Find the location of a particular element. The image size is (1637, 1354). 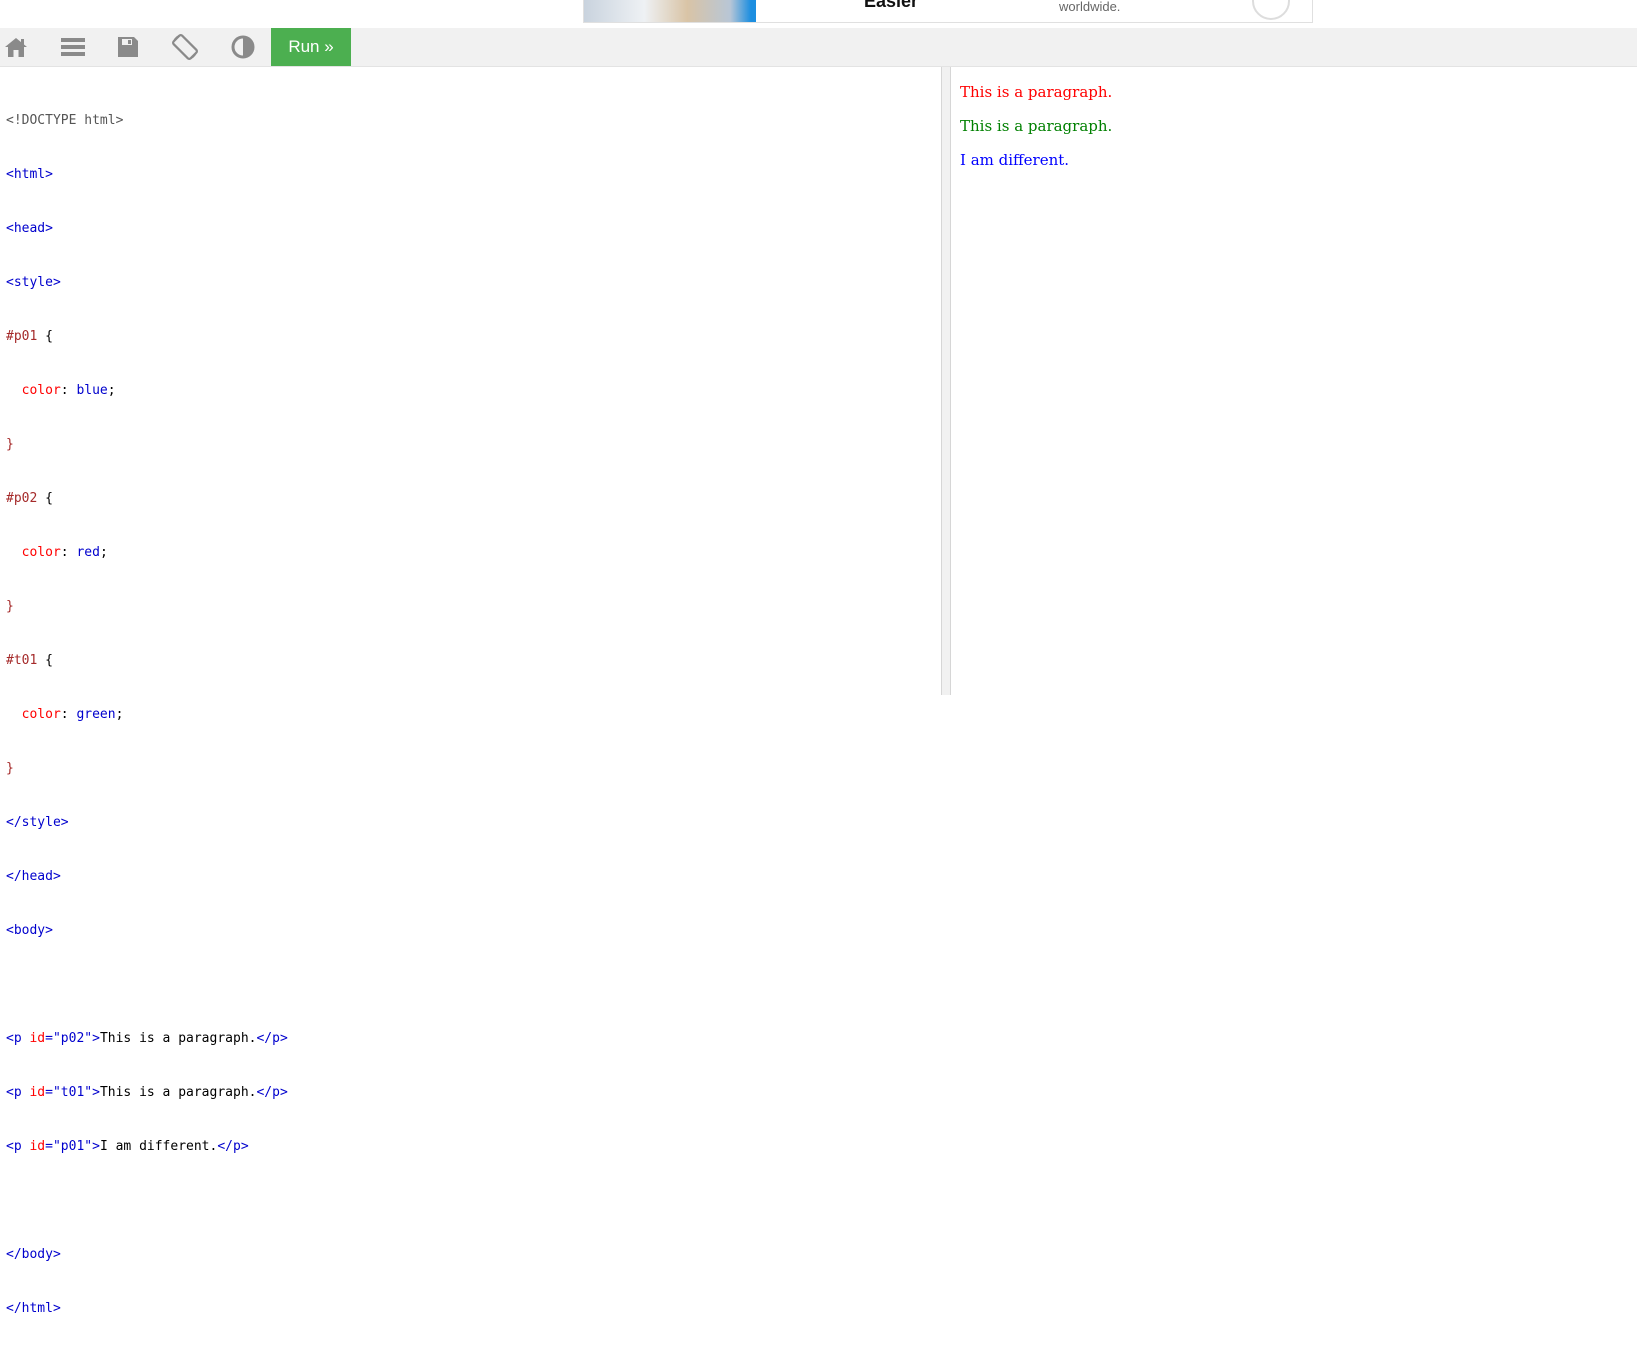

code-line: <!DOCTYPE html> is located at coordinates (65, 120).